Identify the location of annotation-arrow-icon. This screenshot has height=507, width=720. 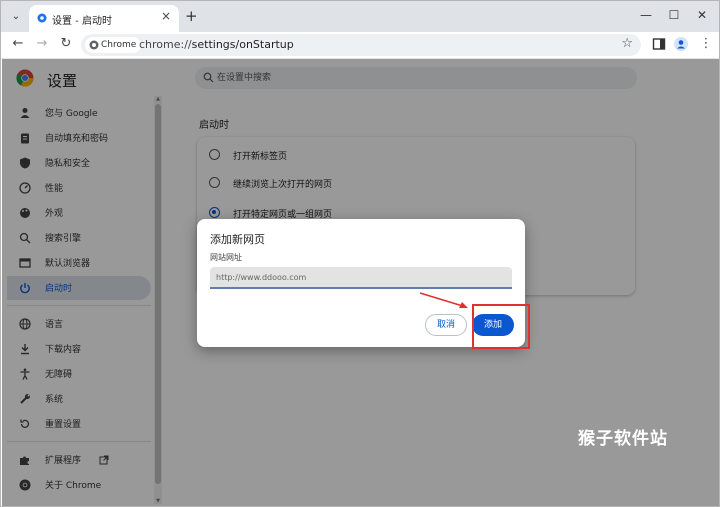
(443, 300).